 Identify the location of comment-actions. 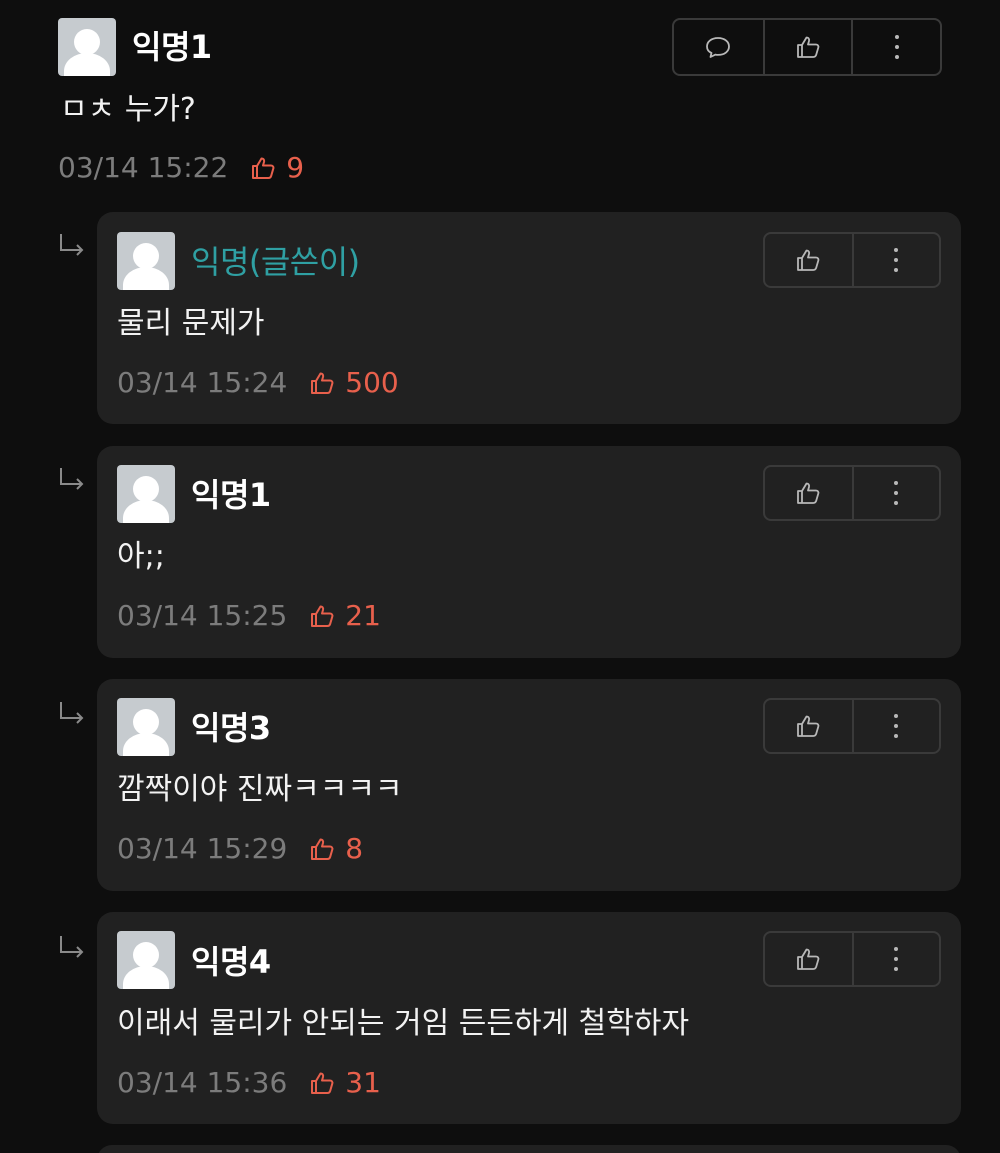
(807, 47).